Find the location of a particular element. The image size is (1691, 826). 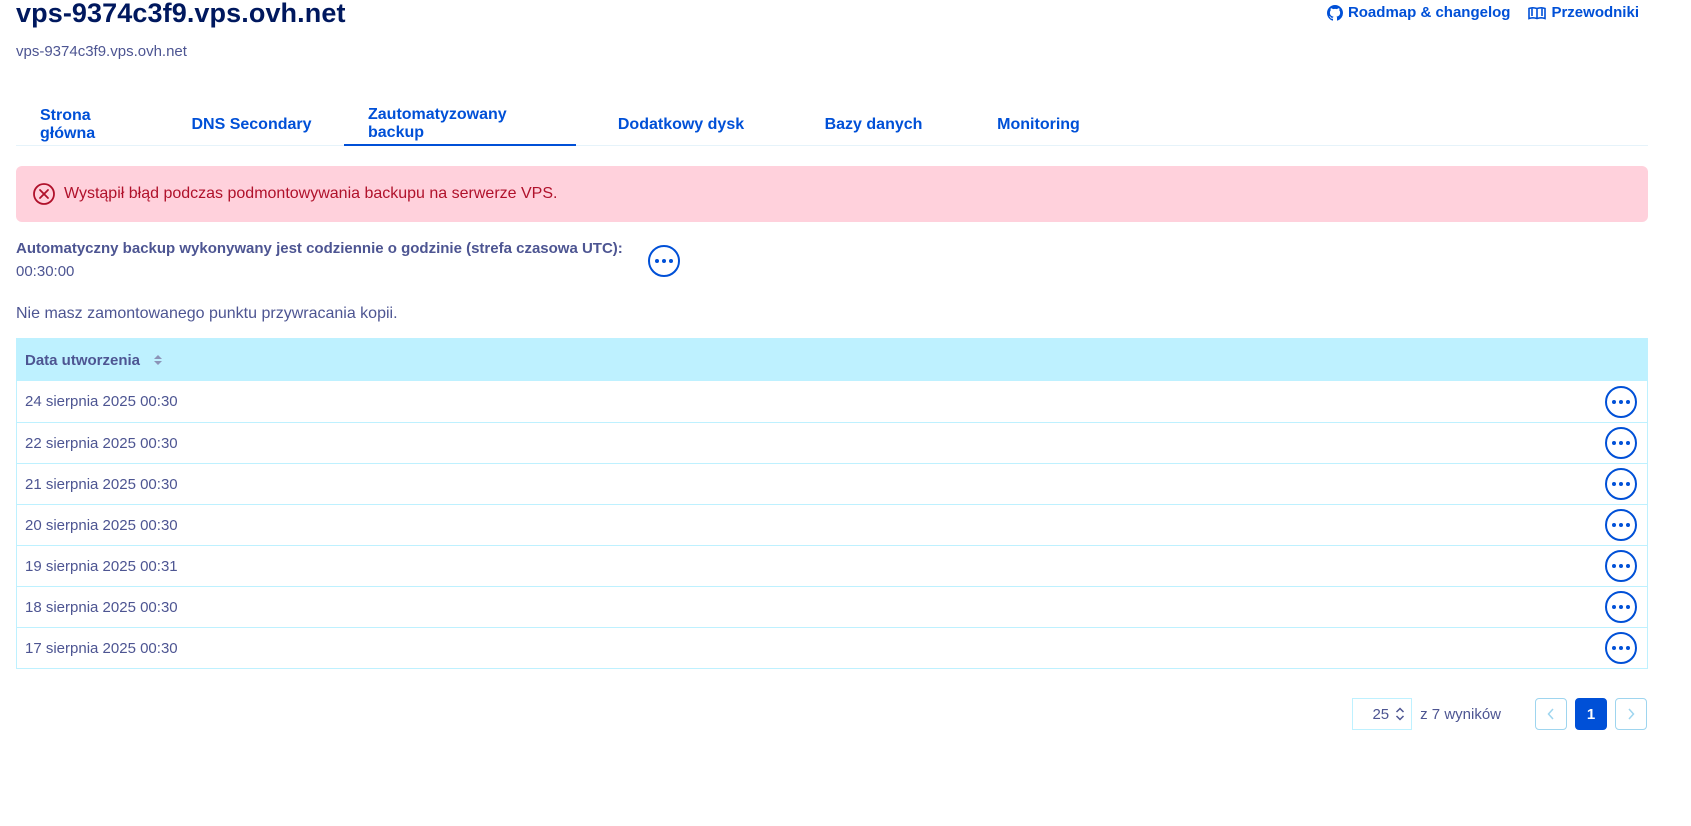

creation-date-cell: 21 sierpnia 2025 00:30 is located at coordinates (101, 484).